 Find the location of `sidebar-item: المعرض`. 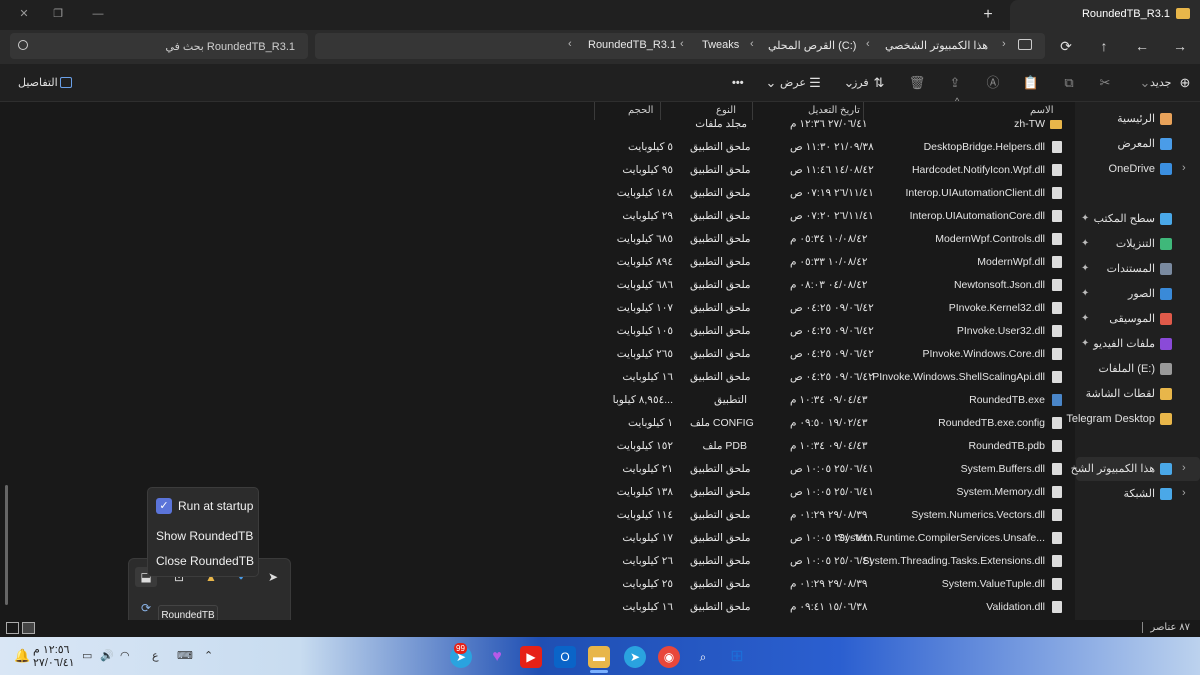

sidebar-item: المعرض is located at coordinates (1145, 144).